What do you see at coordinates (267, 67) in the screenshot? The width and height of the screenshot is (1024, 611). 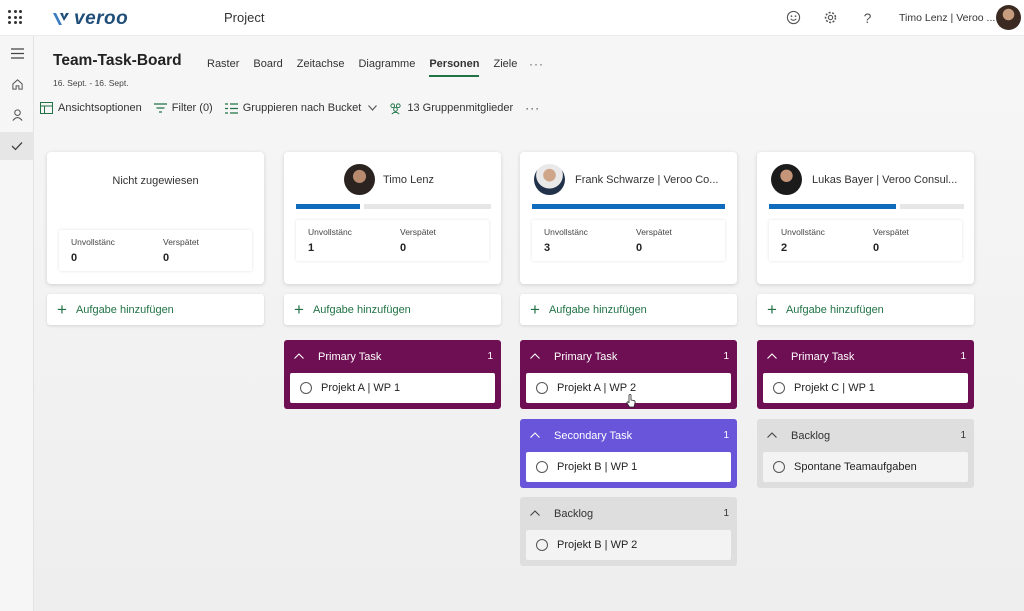 I see `tab-board: Board` at bounding box center [267, 67].